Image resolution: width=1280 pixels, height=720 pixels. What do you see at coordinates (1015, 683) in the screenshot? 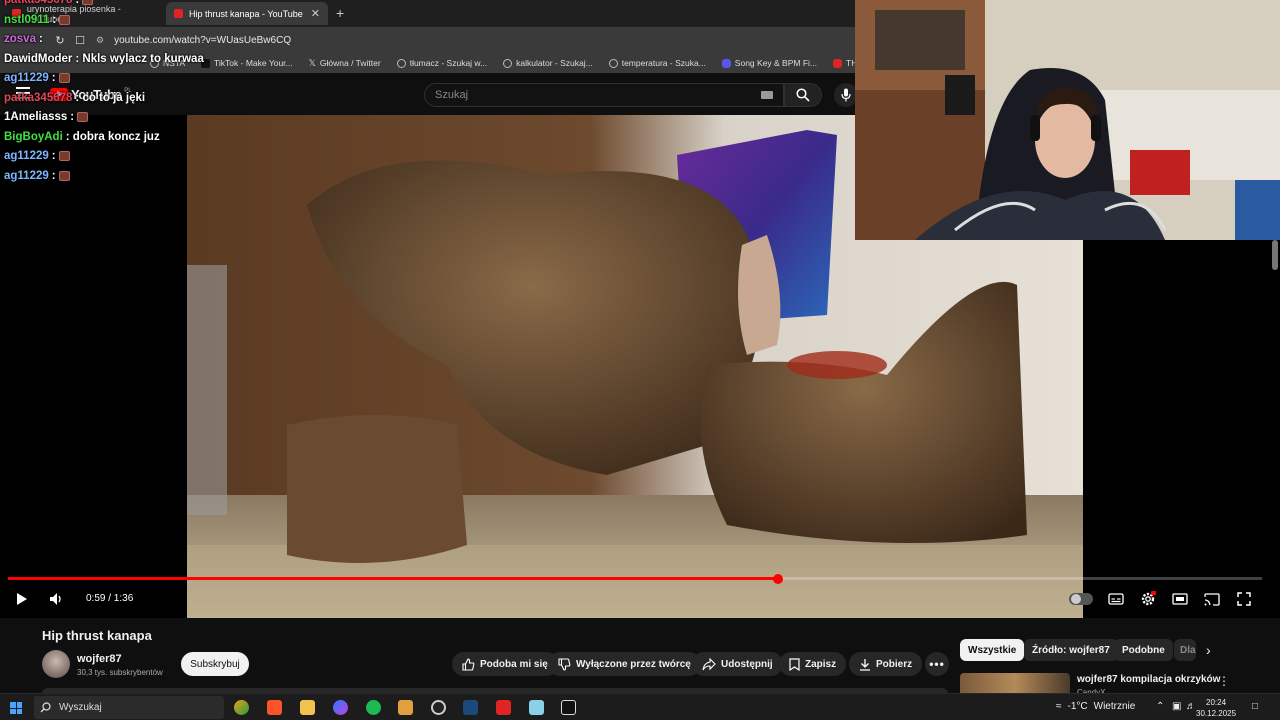
I see `recommendation-thumbnail` at bounding box center [1015, 683].